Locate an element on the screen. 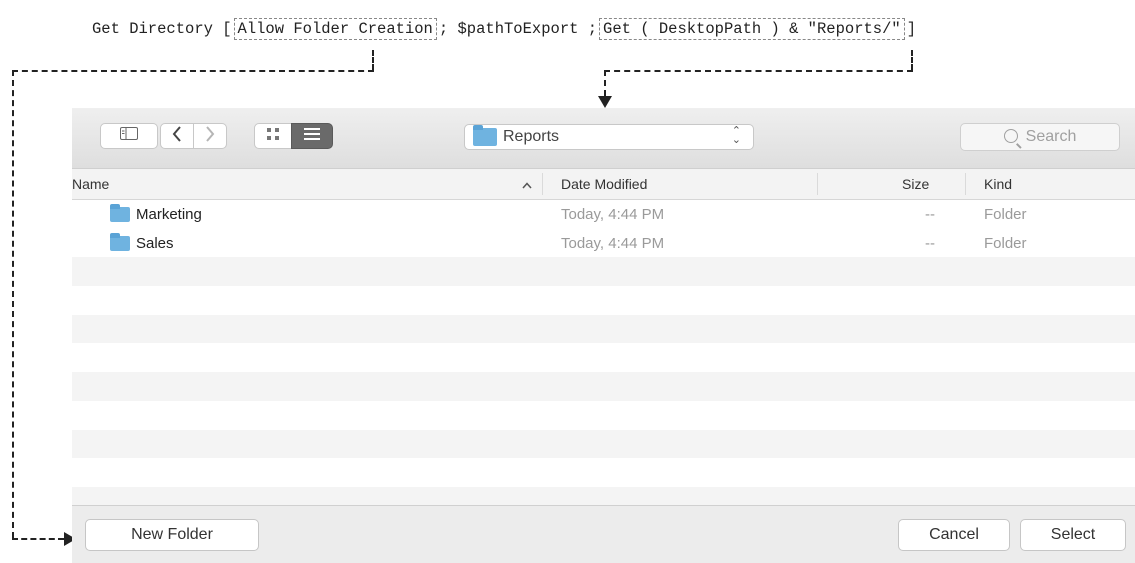 This screenshot has height=563, width=1135. search-placeholder: Search is located at coordinates (1051, 136).